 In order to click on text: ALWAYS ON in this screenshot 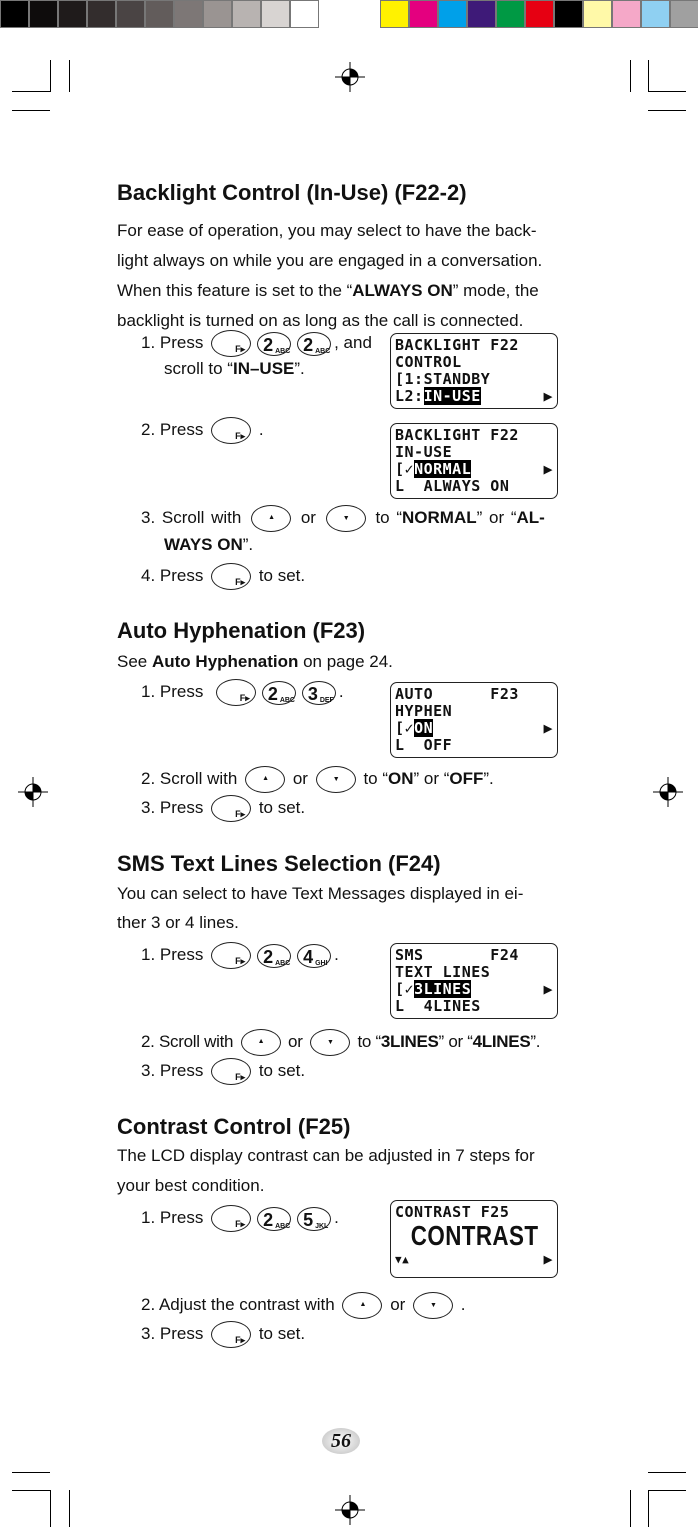, I will do `click(402, 290)`.